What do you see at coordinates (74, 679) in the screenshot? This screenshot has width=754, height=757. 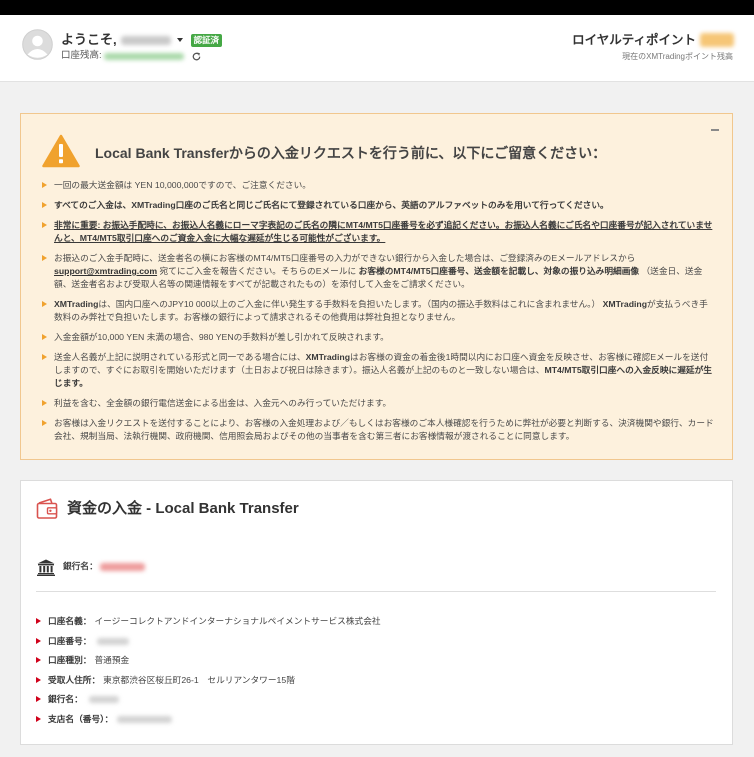 I see `detail-label: 受取人住所：` at bounding box center [74, 679].